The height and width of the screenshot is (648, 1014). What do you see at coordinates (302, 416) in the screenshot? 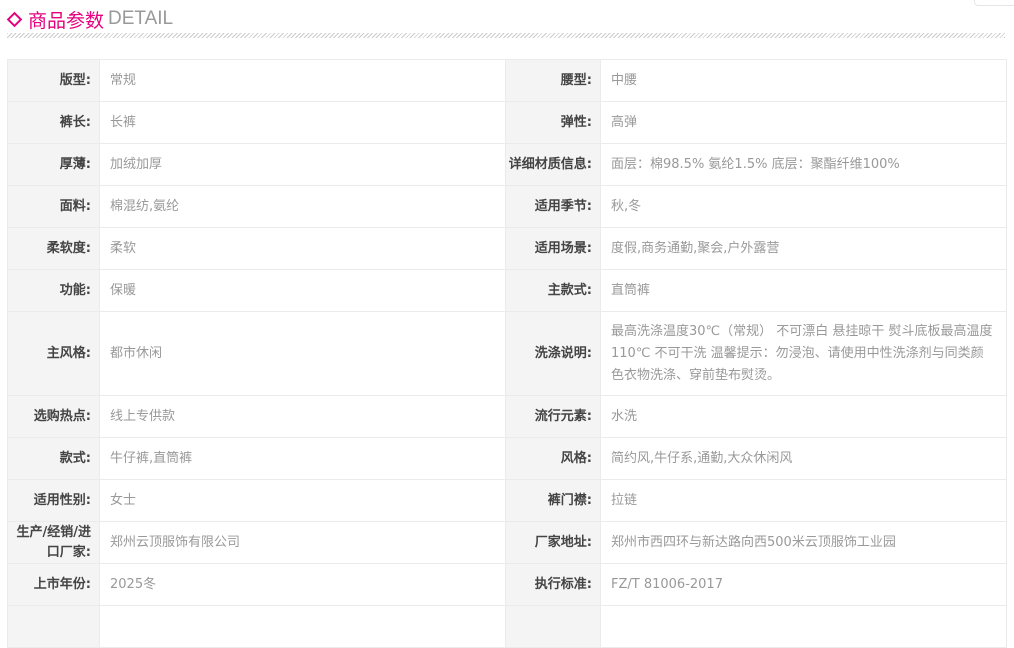
I see `param-value: 线上专供款` at bounding box center [302, 416].